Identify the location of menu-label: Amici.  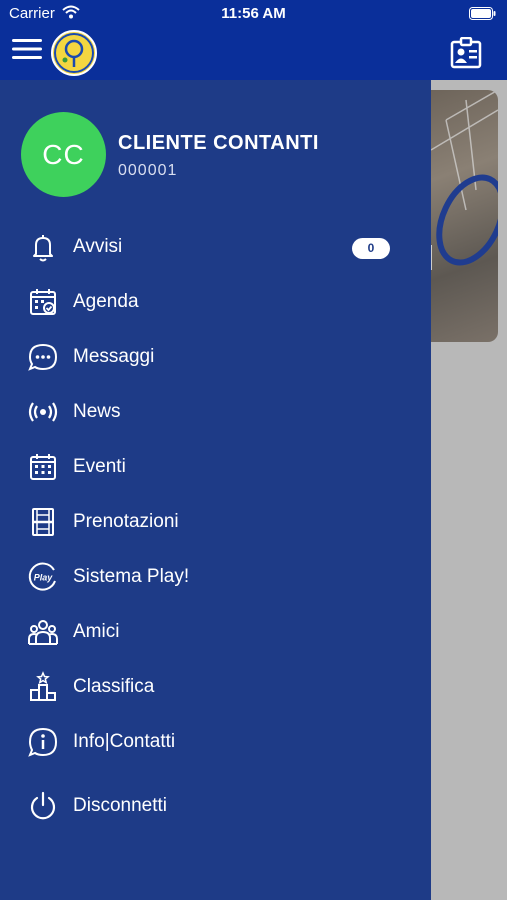
(96, 631).